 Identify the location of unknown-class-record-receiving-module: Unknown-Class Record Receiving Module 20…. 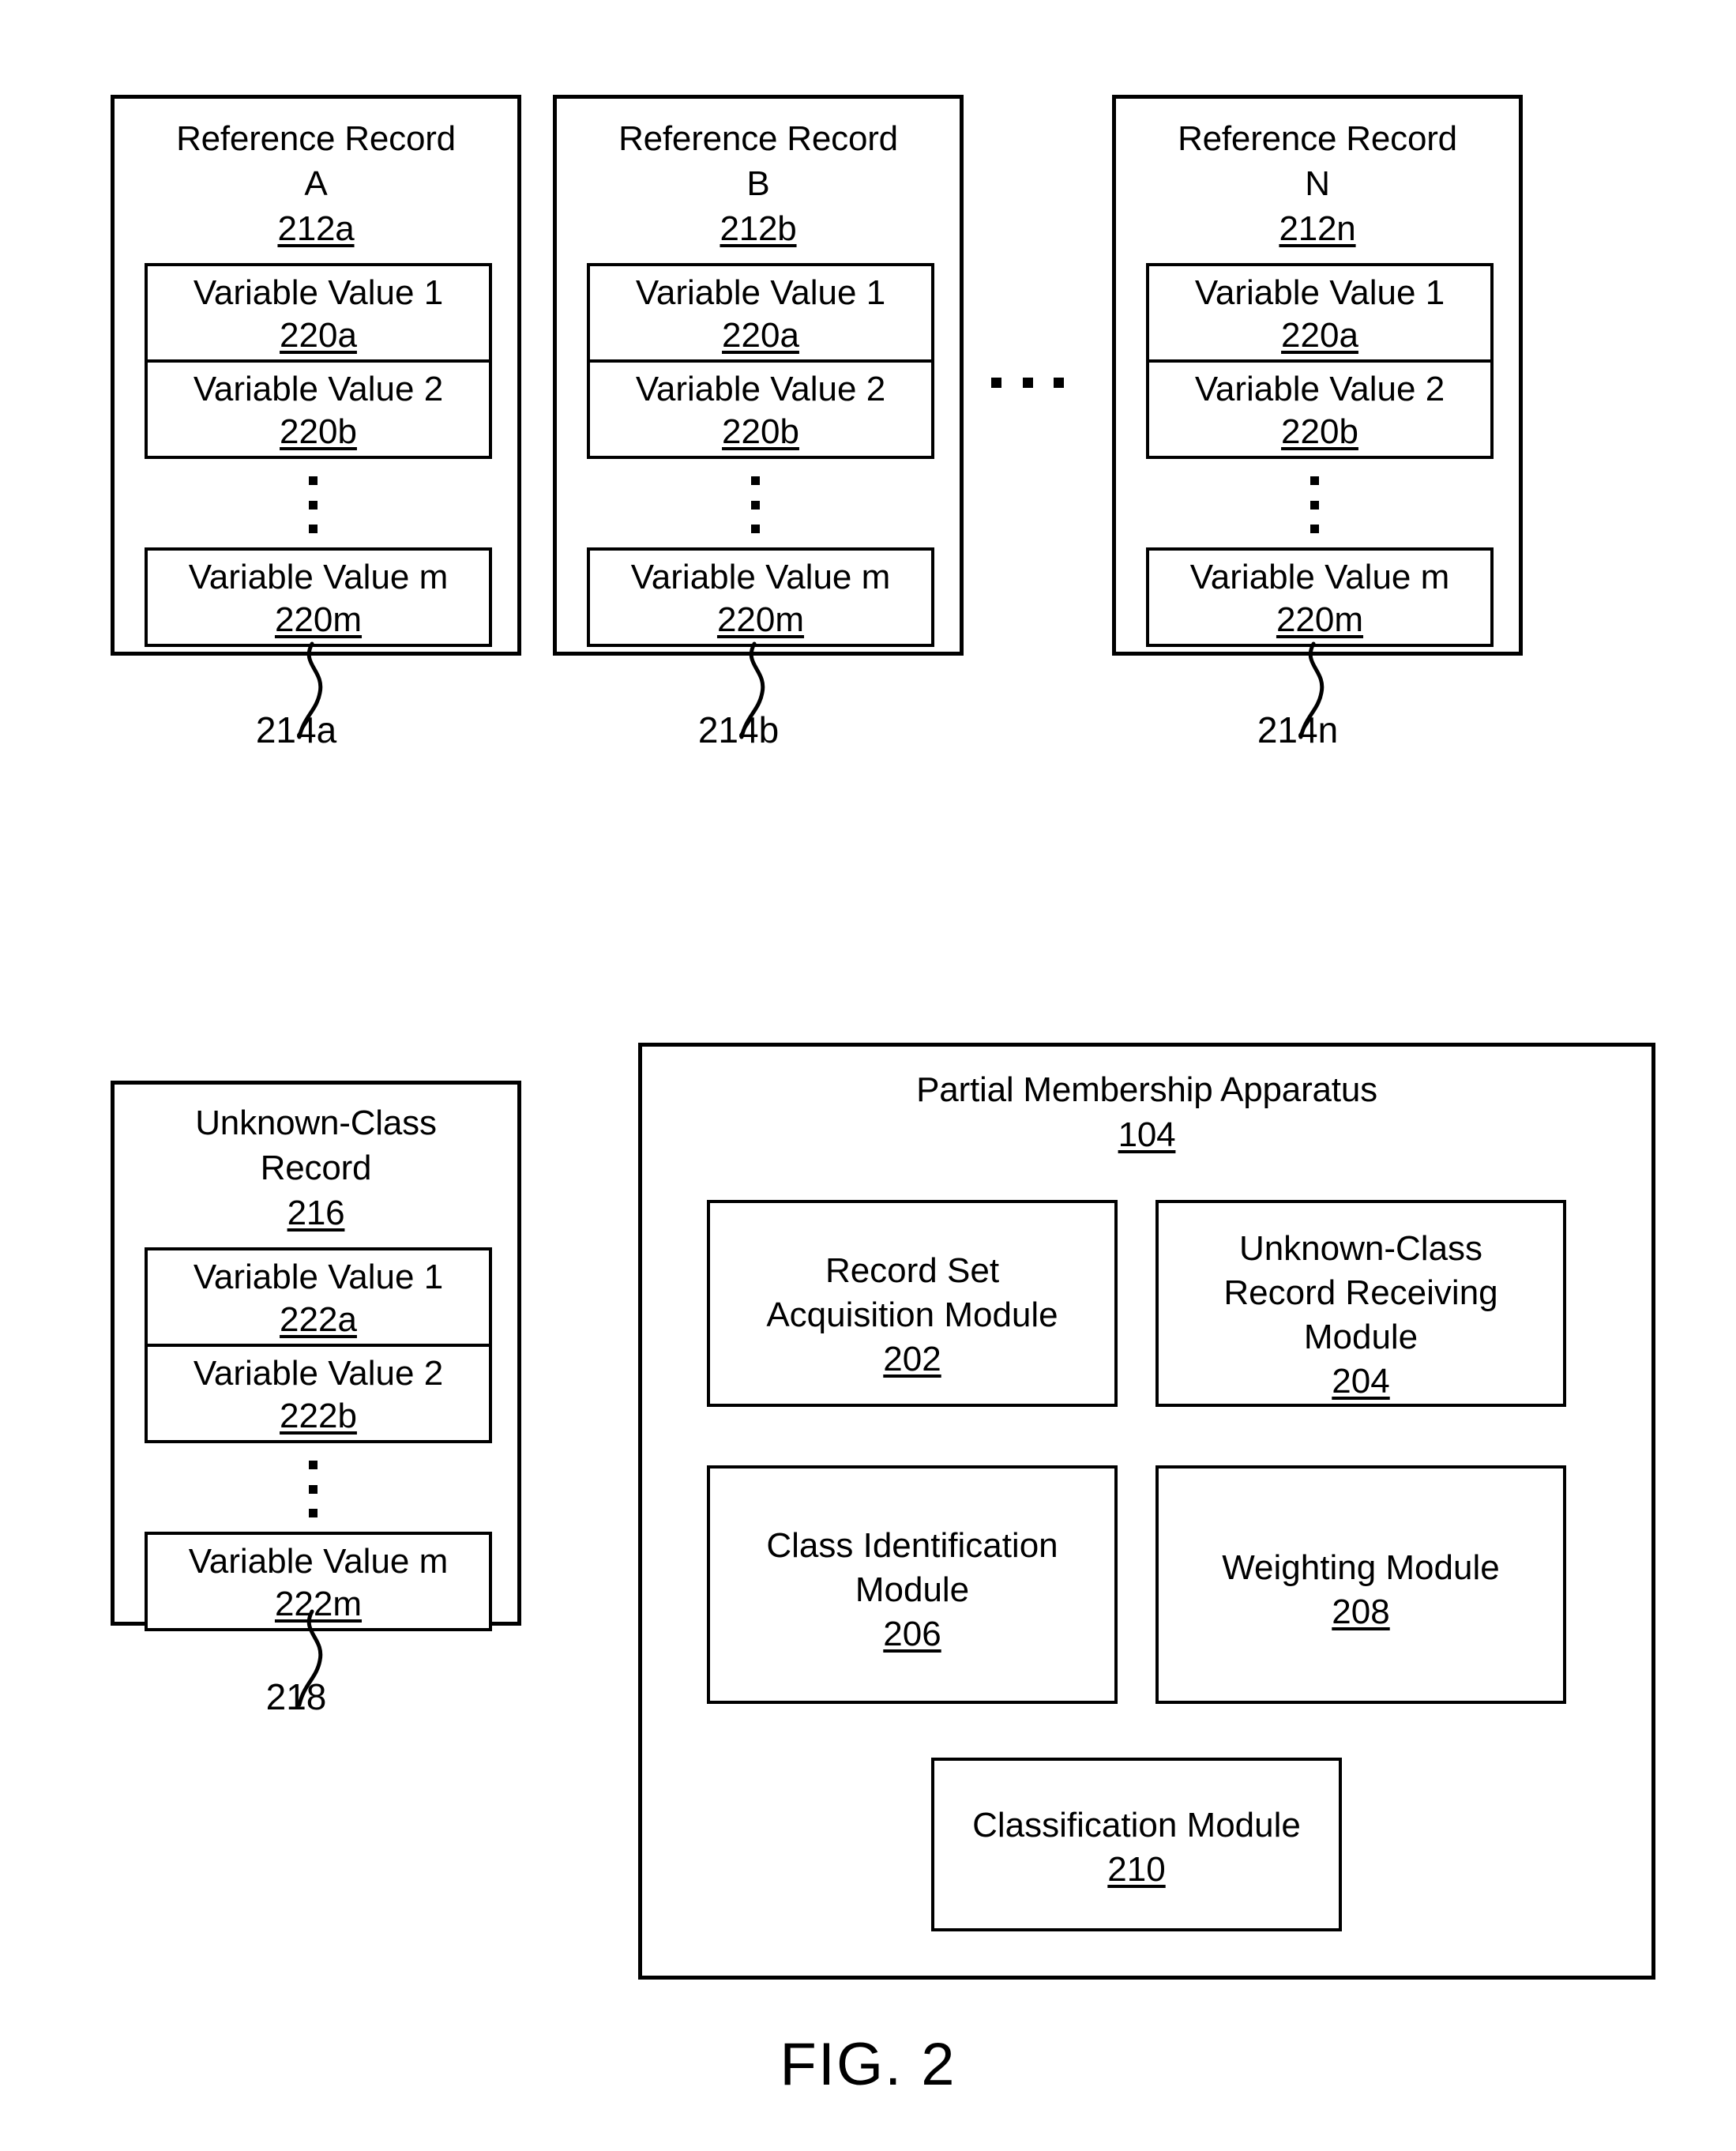
(1361, 1303).